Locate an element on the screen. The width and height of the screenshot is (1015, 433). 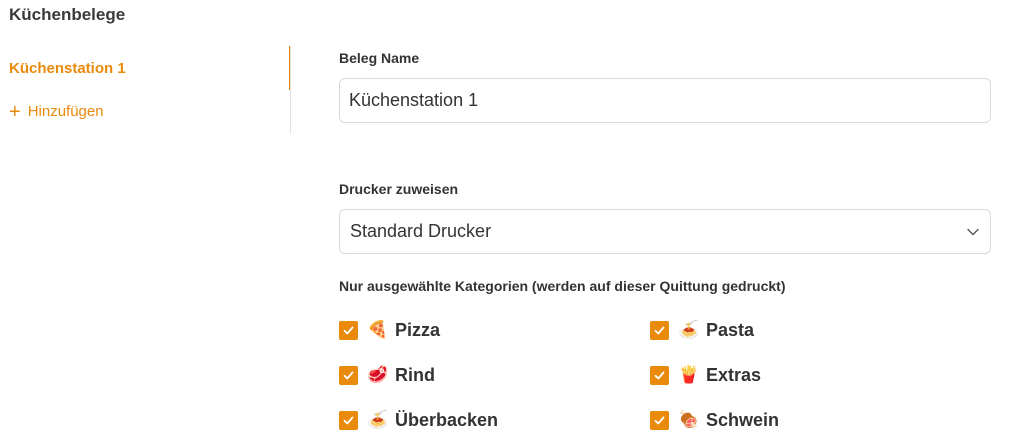
plus-icon: + is located at coordinates (15, 111).